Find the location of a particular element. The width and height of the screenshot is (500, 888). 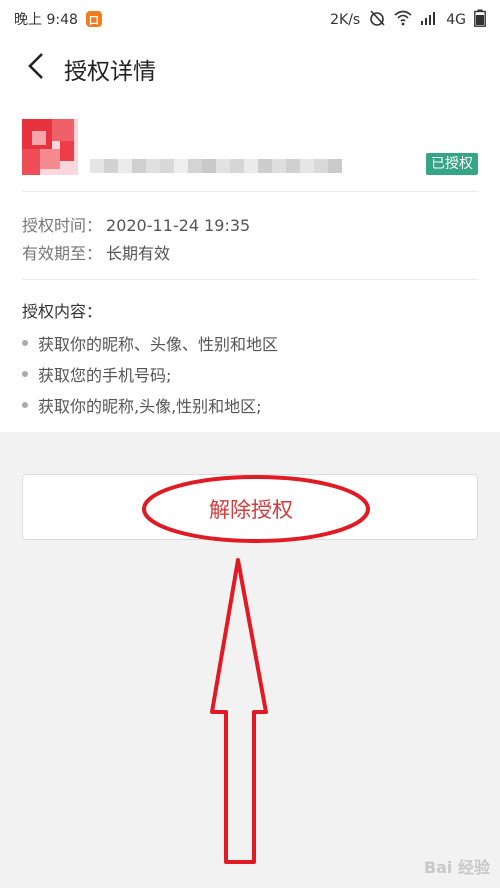

nav-bar: 授权详情 is located at coordinates (250, 68).